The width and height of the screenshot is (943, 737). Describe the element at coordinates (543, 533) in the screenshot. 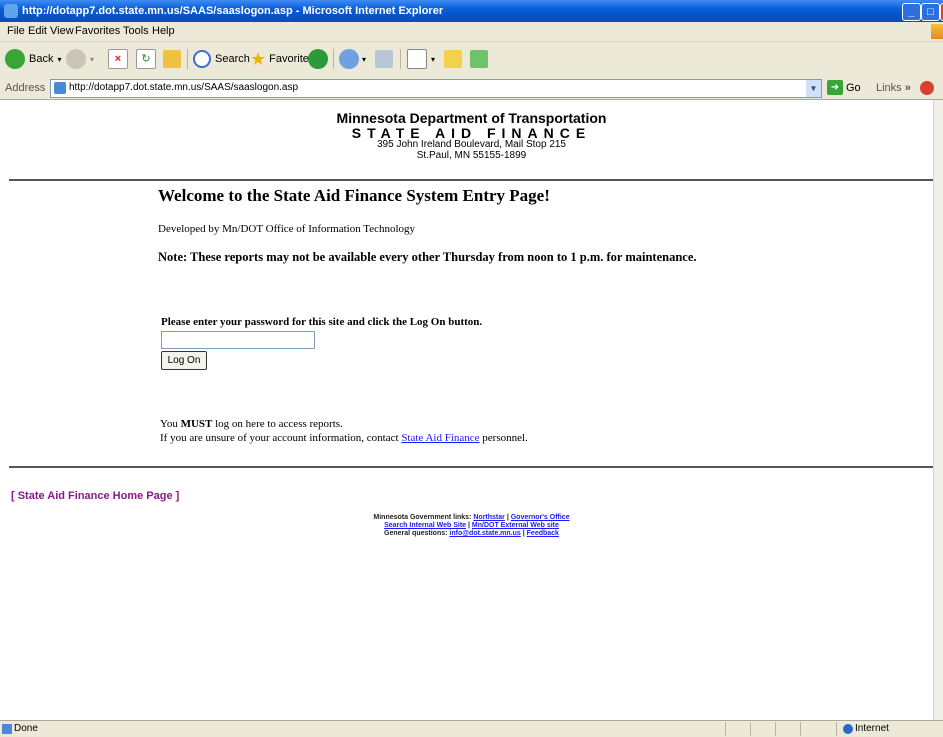

I see `feedback-link: Feedback` at that location.